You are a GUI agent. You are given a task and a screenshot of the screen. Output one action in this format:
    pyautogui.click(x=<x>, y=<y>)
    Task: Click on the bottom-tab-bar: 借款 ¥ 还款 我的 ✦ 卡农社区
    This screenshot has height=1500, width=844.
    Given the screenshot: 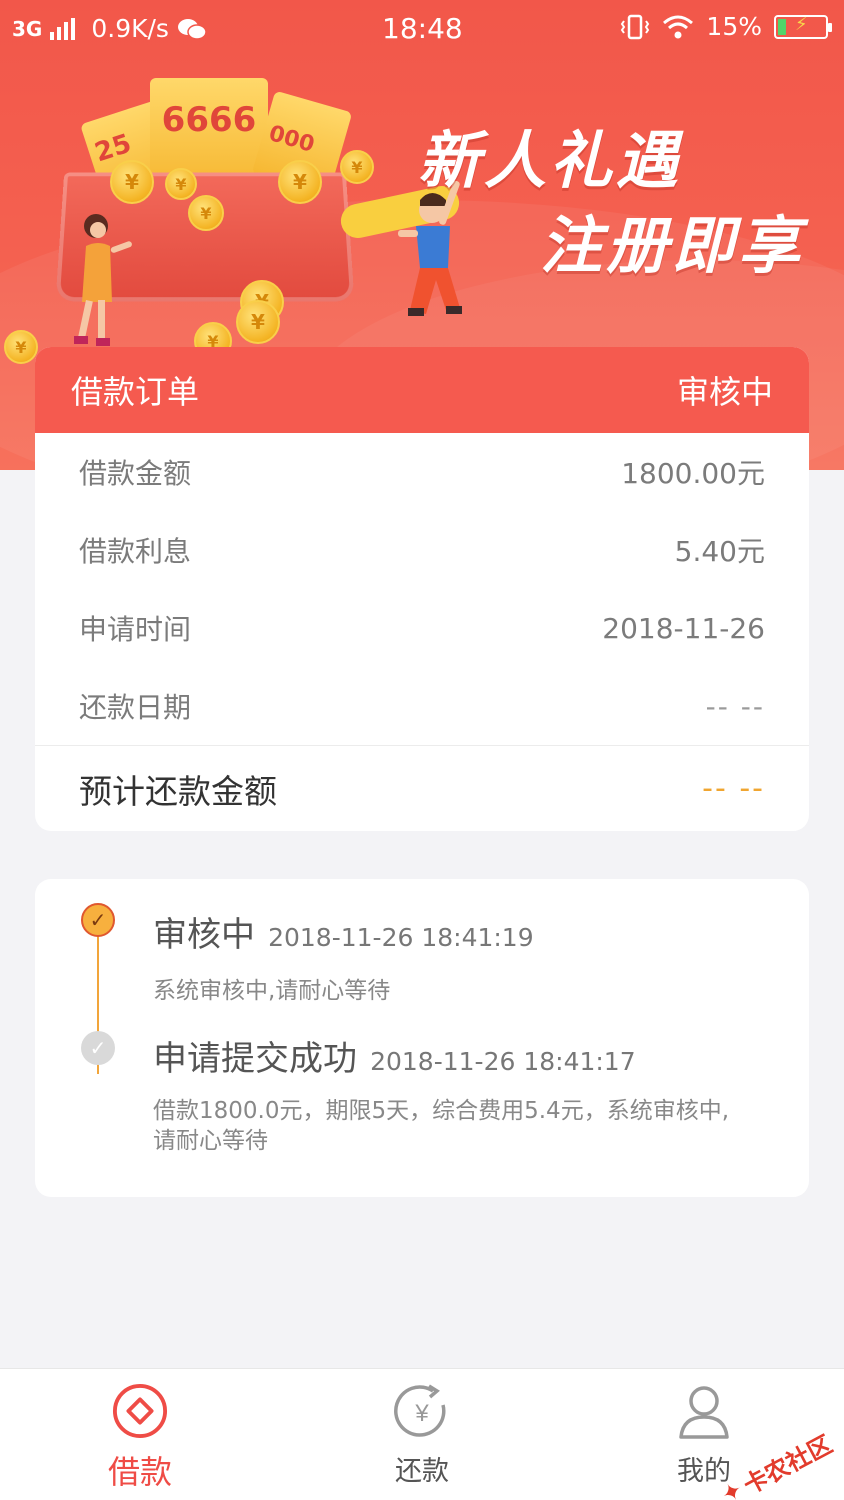 What is the action you would take?
    pyautogui.click(x=422, y=1434)
    